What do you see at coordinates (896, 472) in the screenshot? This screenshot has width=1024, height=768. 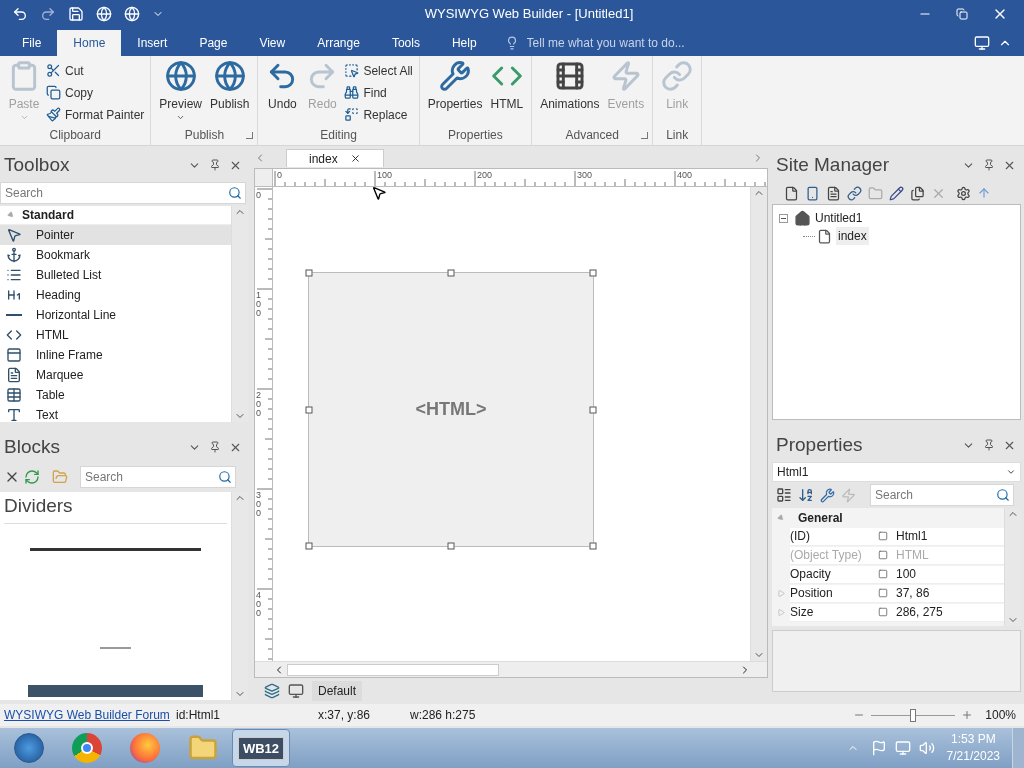 I see `object-selector: Html1` at bounding box center [896, 472].